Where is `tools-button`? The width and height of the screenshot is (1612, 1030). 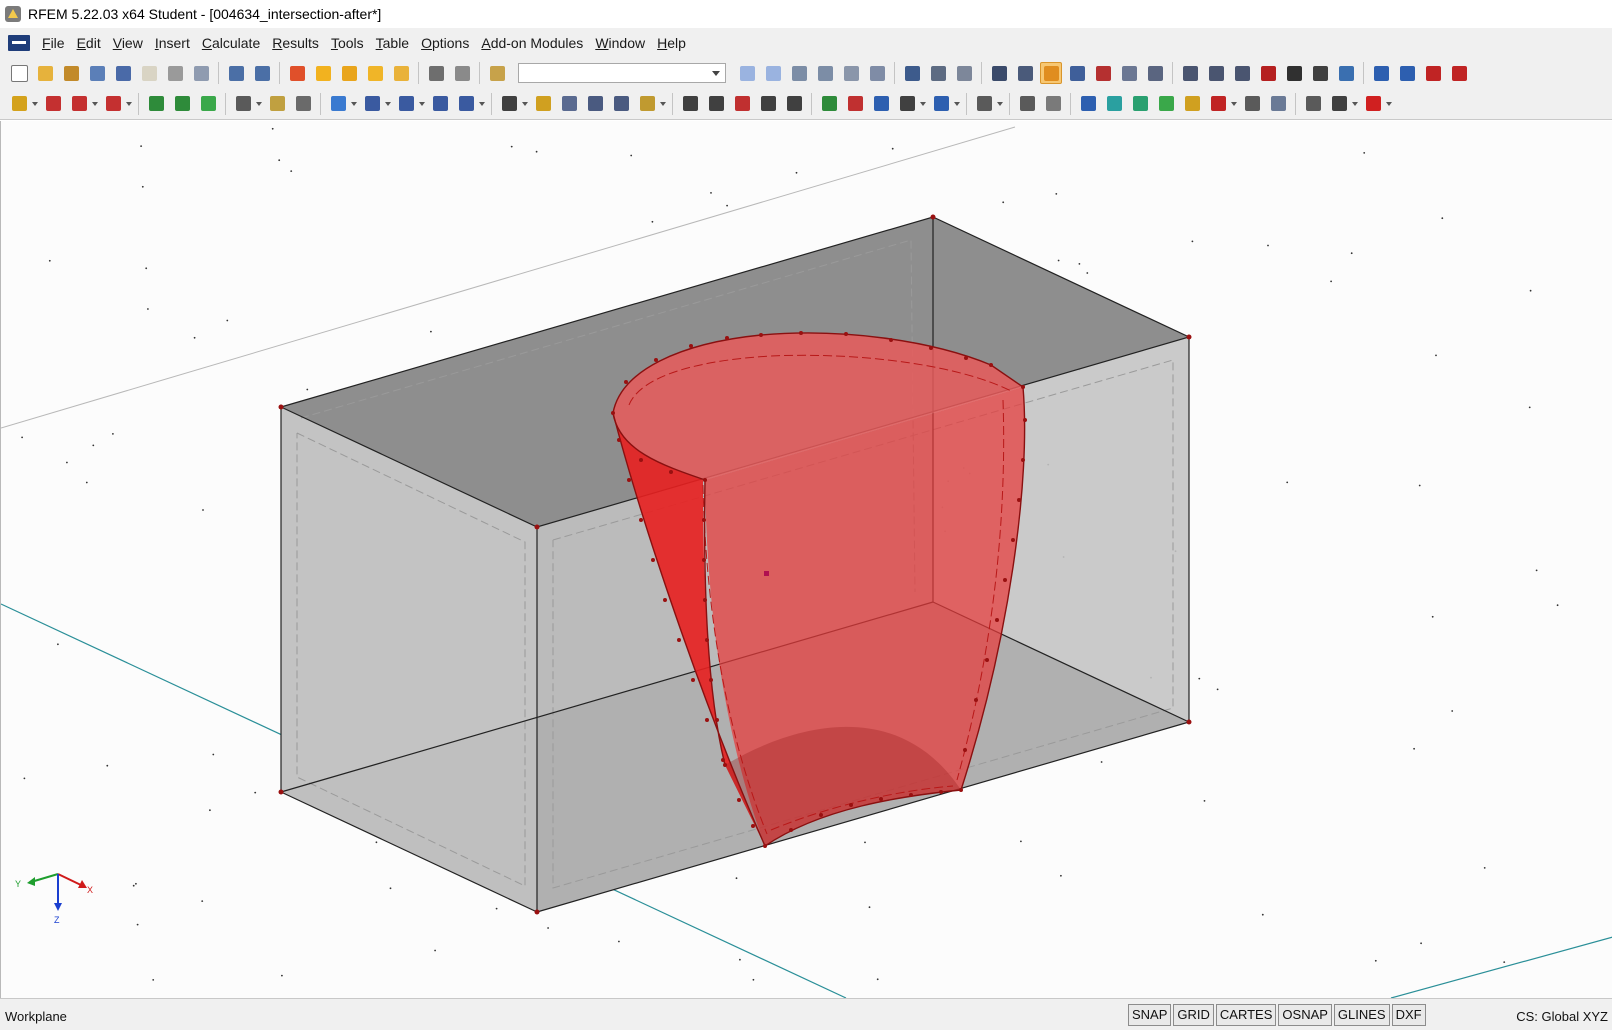
tools-button is located at coordinates (1339, 104).